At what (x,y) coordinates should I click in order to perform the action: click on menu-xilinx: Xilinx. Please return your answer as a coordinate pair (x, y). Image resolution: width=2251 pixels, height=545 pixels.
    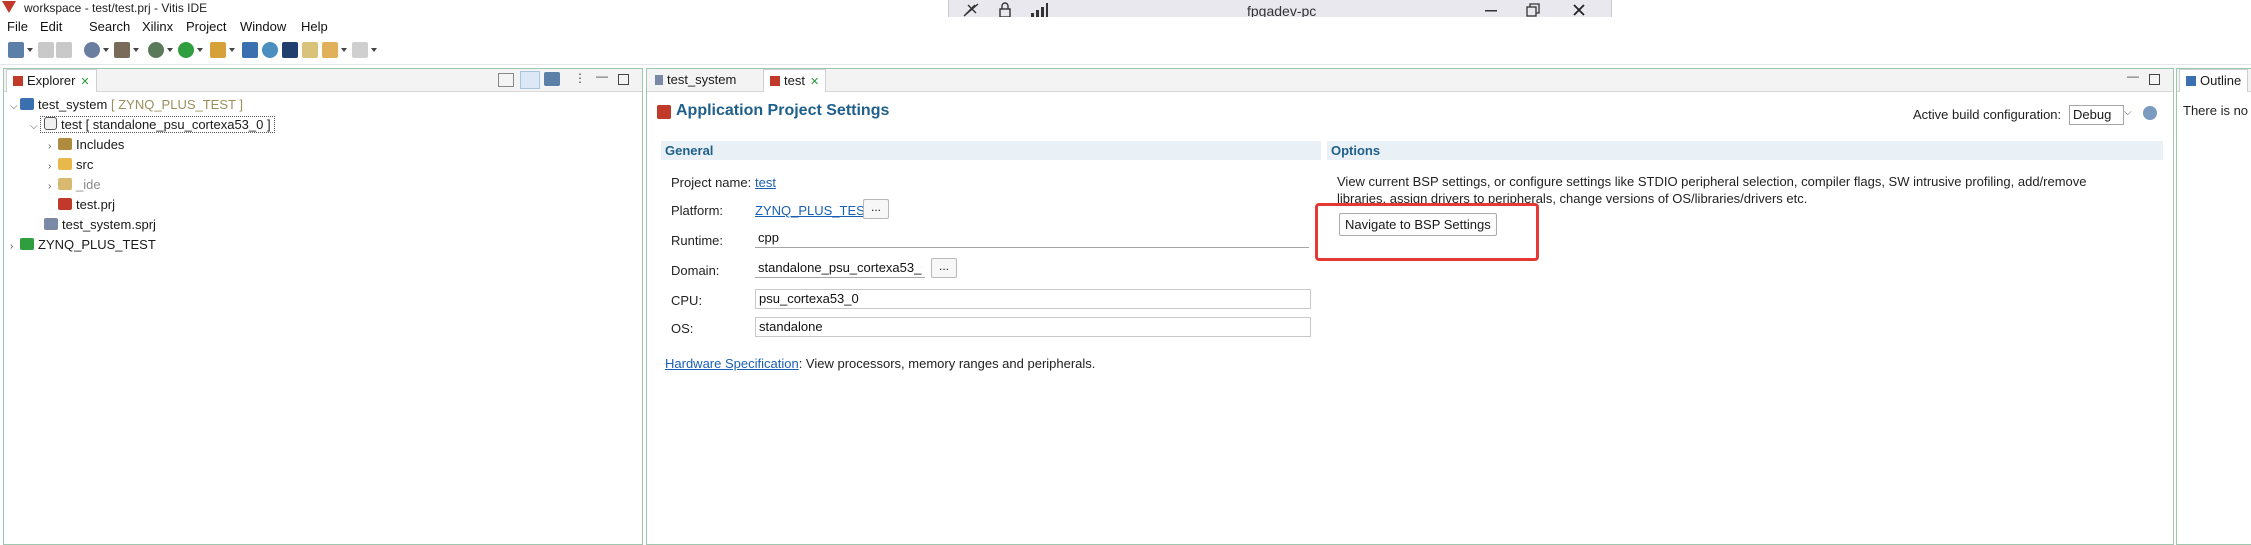
    Looking at the image, I should click on (157, 26).